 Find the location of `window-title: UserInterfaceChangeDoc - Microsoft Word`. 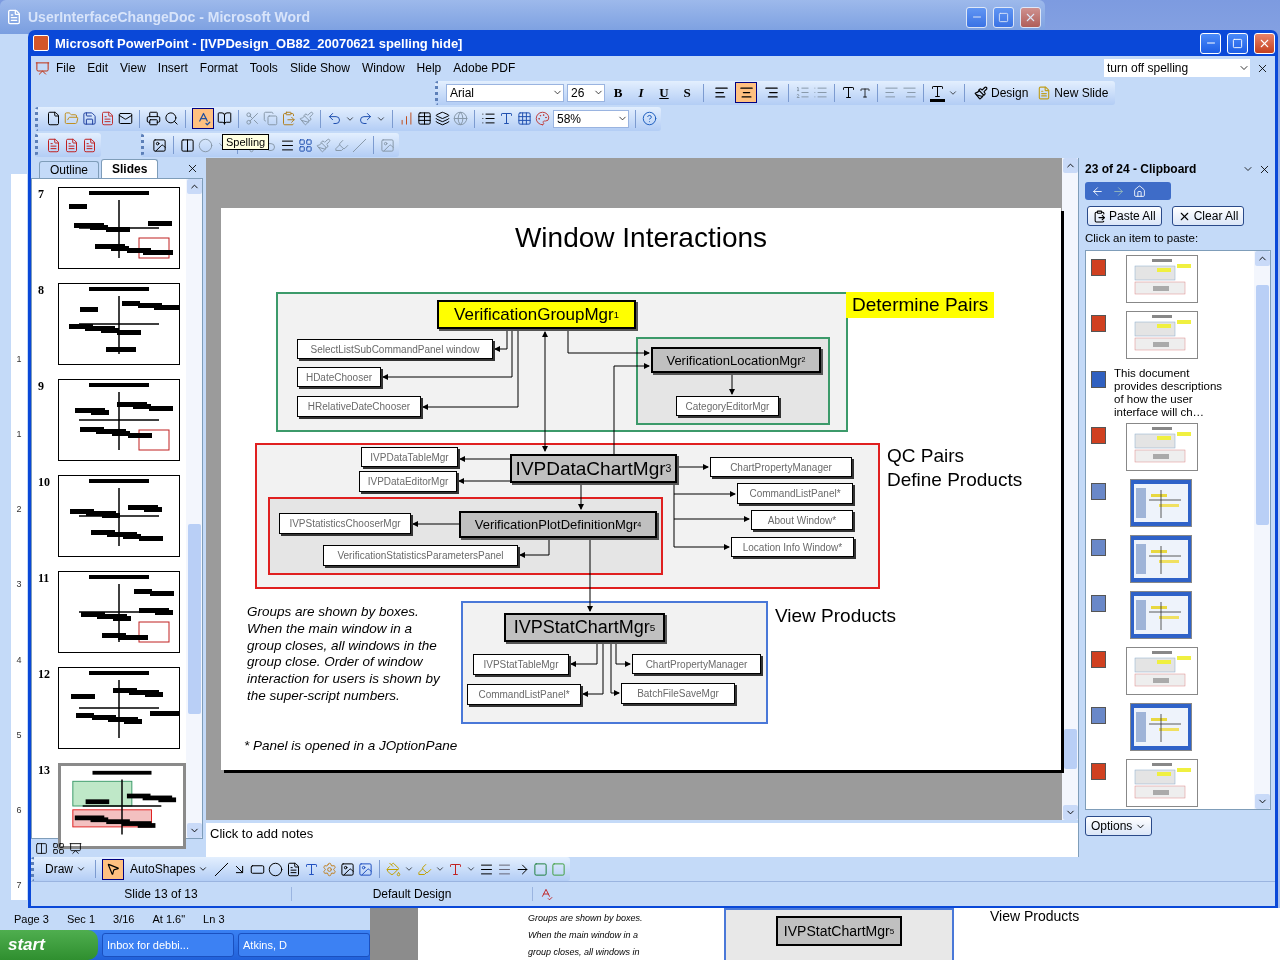

window-title: UserInterfaceChangeDoc - Microsoft Word is located at coordinates (170, 17).